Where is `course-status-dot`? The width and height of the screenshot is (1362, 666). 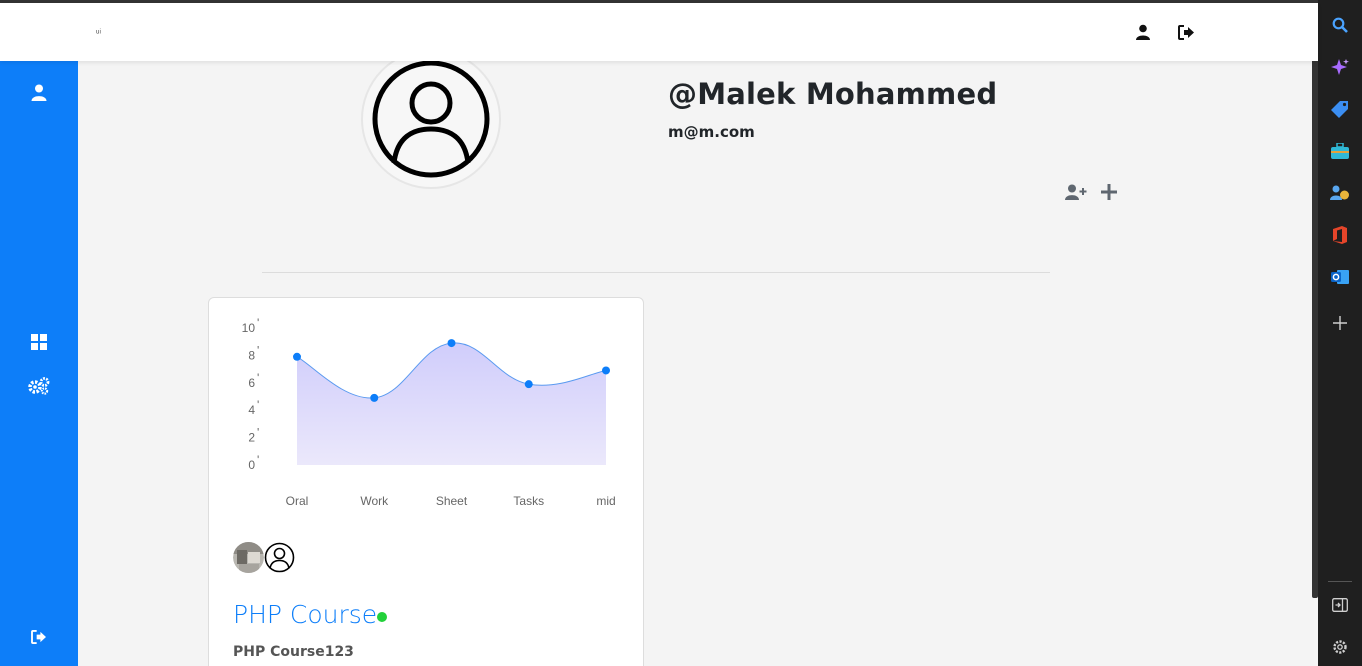 course-status-dot is located at coordinates (382, 617).